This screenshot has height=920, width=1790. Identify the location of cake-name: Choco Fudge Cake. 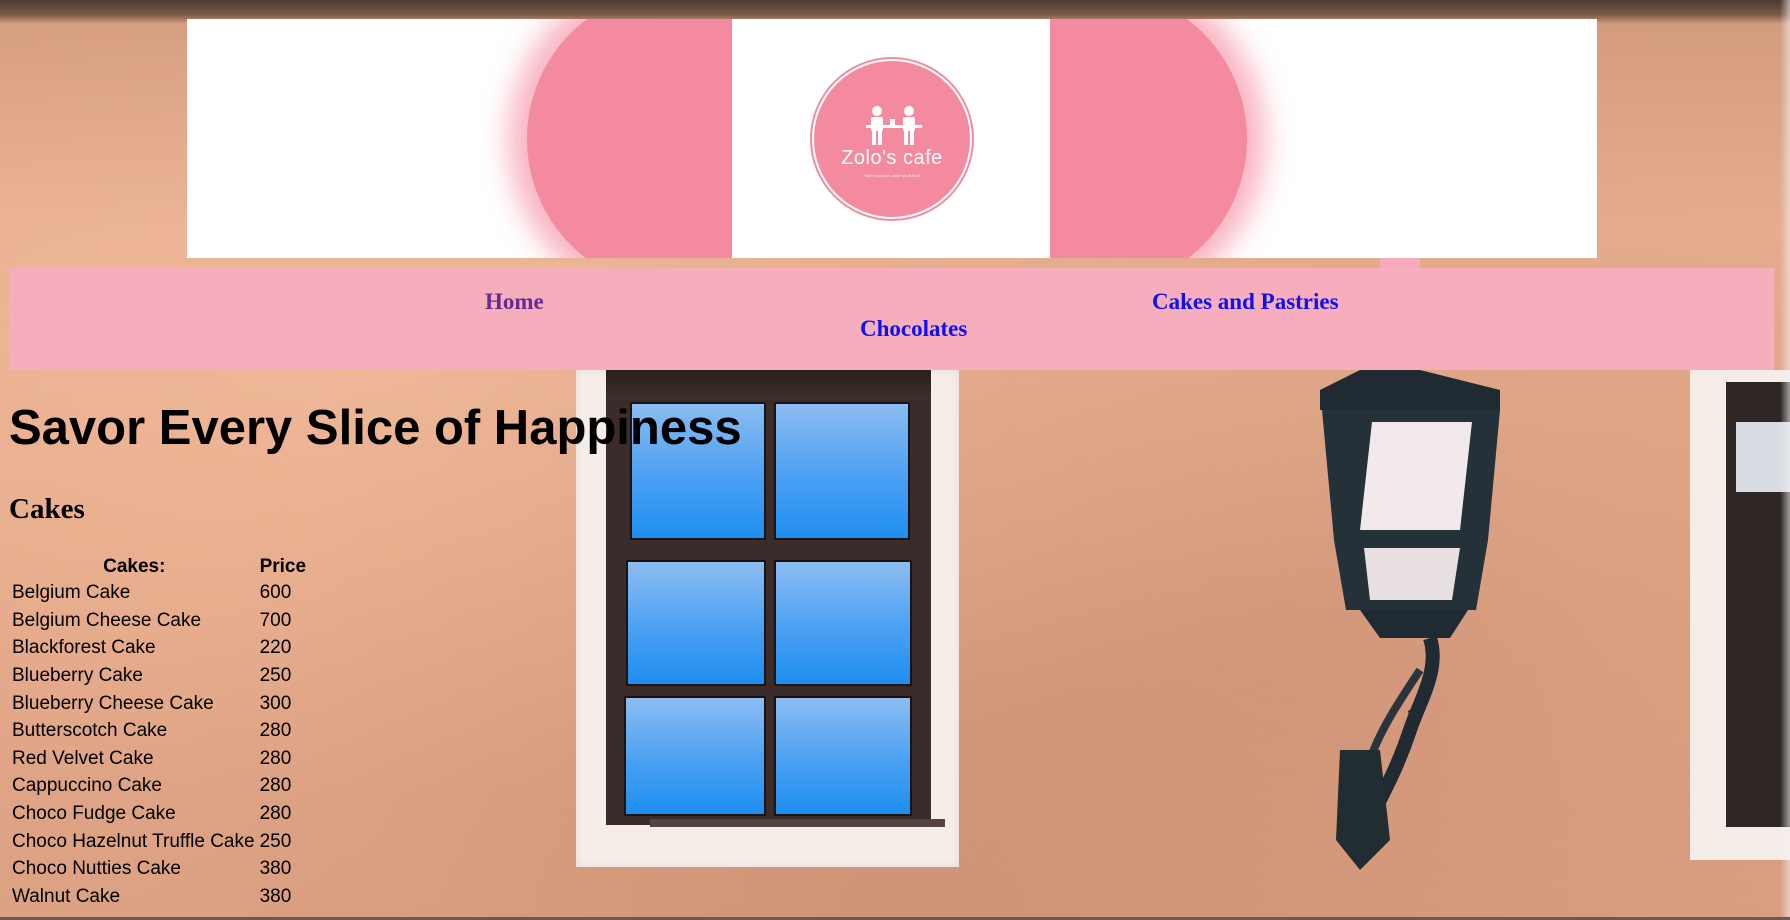
(94, 814).